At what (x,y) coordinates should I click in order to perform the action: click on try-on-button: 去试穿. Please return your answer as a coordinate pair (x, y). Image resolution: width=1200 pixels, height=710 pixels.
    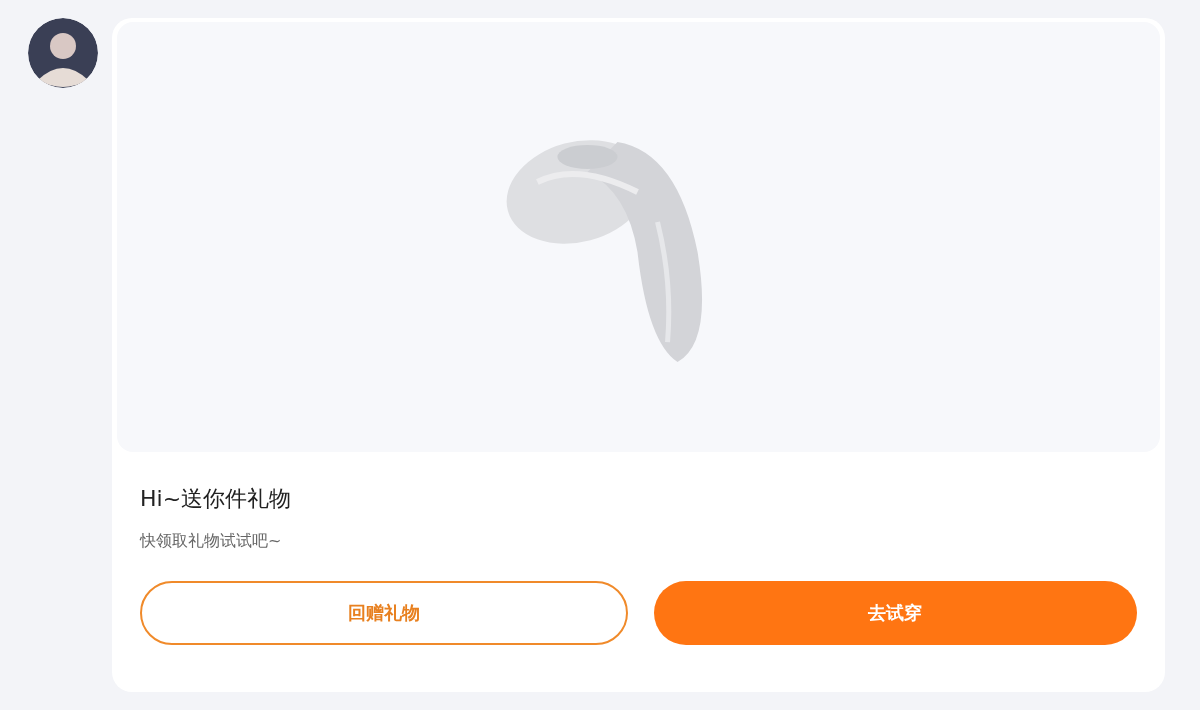
    Looking at the image, I should click on (895, 612).